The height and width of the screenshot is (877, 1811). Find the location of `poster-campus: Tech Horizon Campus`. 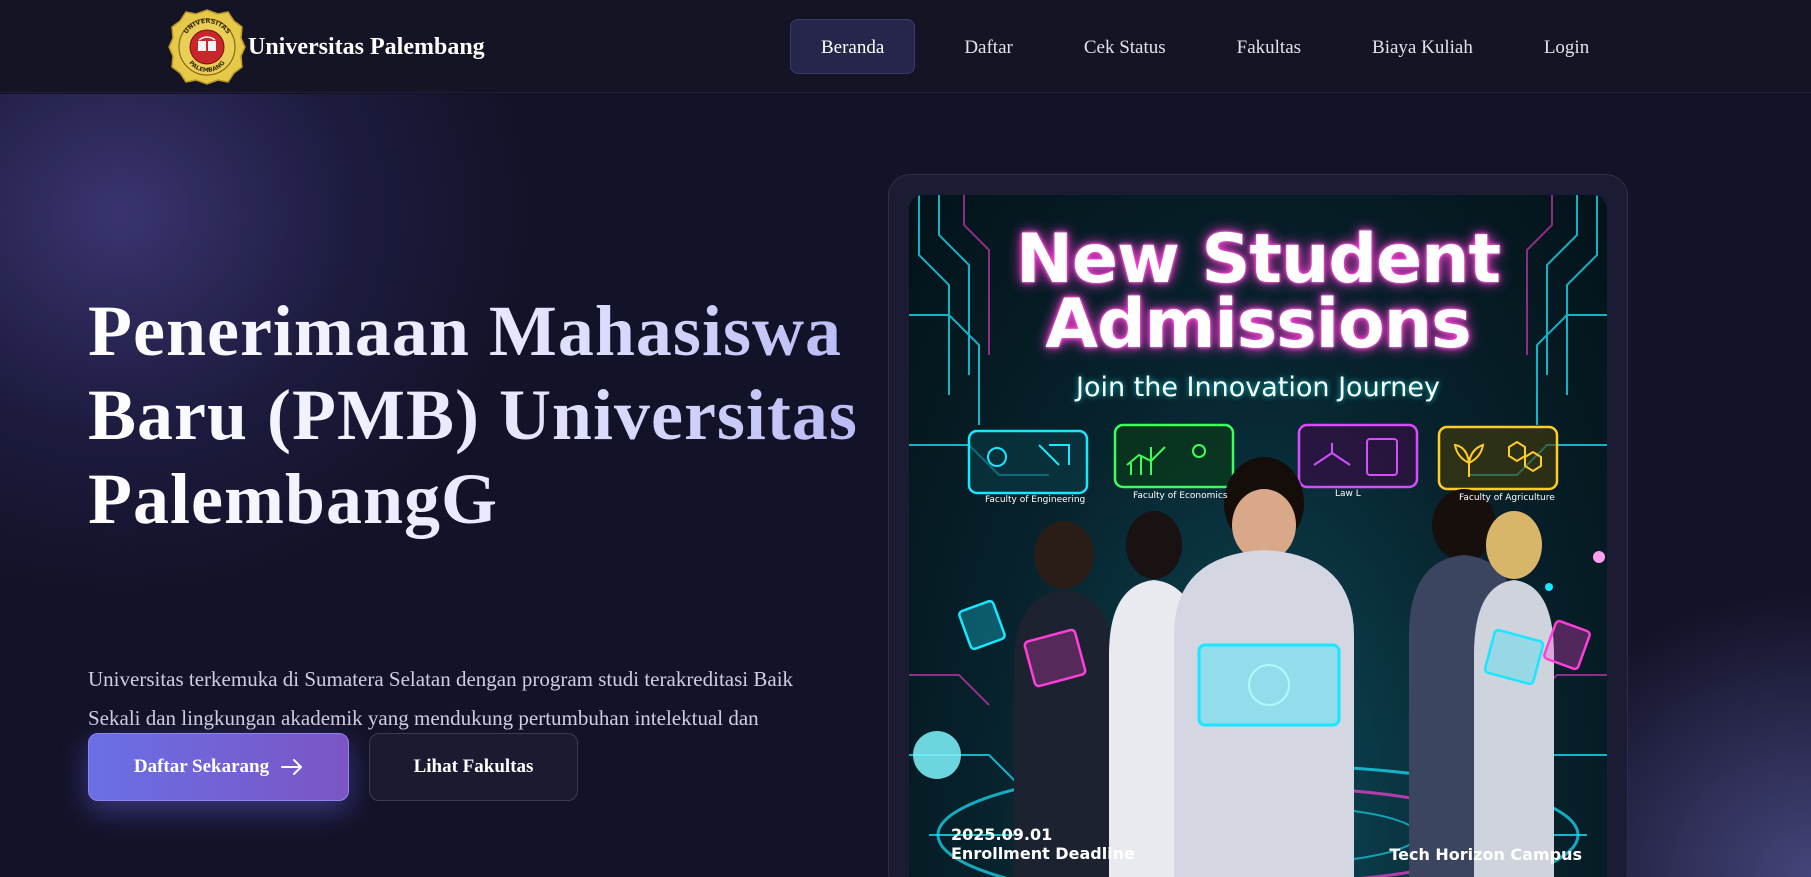

poster-campus: Tech Horizon Campus is located at coordinates (1485, 854).